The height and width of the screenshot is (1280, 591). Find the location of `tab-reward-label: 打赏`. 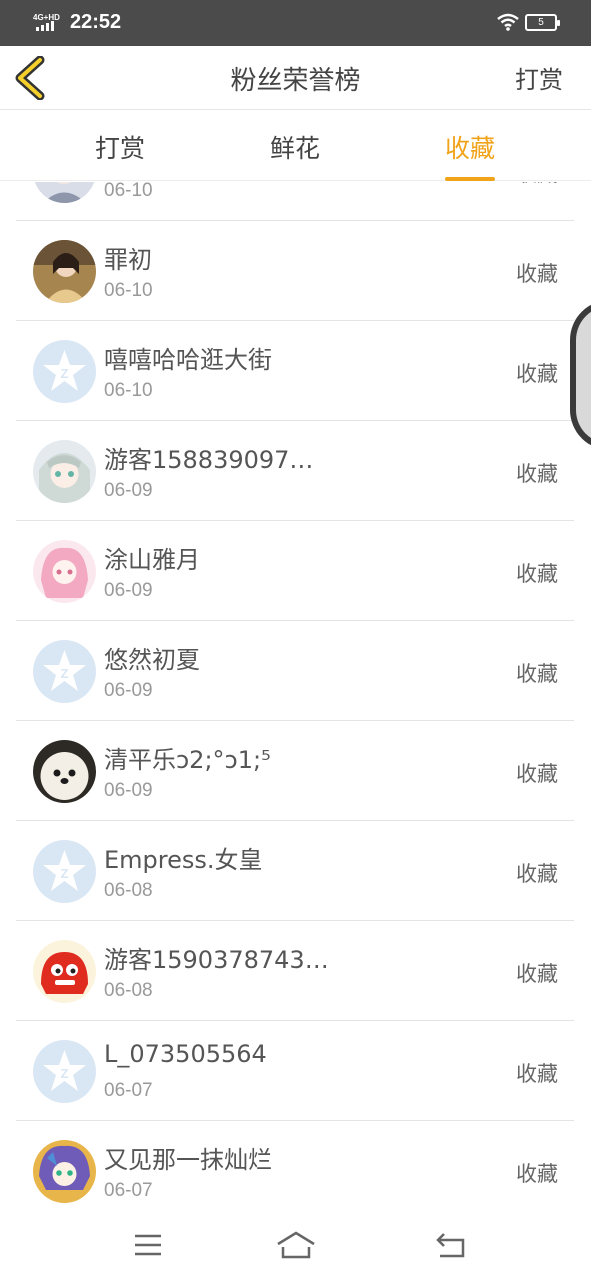

tab-reward-label: 打赏 is located at coordinates (120, 148).